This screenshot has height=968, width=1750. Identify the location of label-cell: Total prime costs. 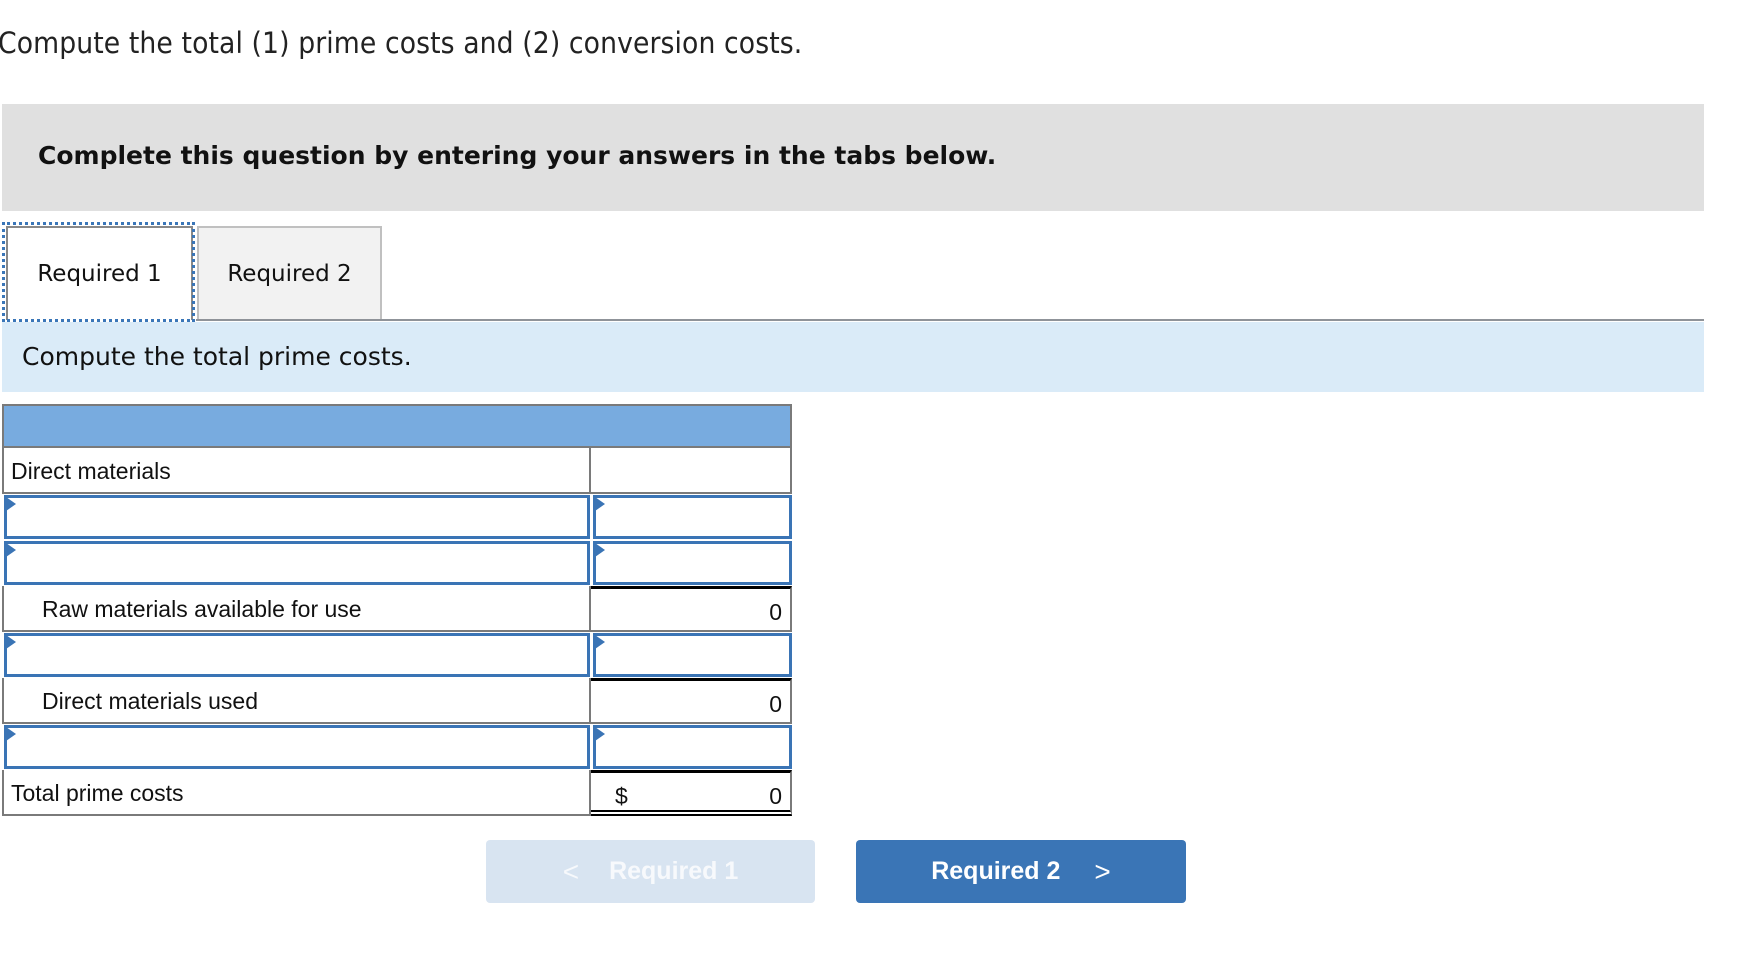
(296, 793).